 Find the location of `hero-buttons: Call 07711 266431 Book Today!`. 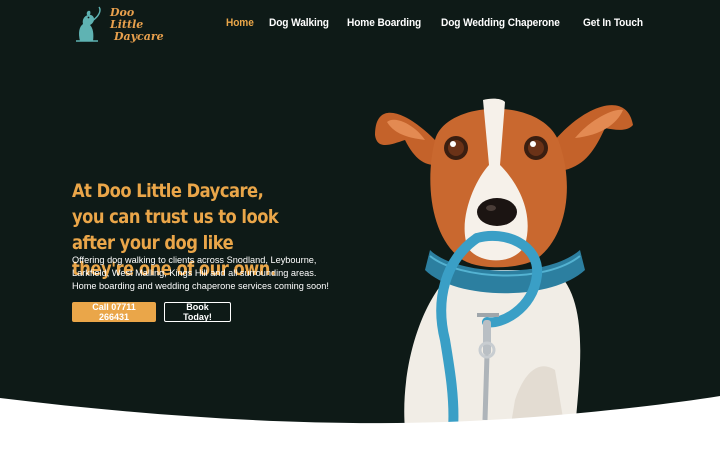

hero-buttons: Call 07711 266431 Book Today! is located at coordinates (151, 312).